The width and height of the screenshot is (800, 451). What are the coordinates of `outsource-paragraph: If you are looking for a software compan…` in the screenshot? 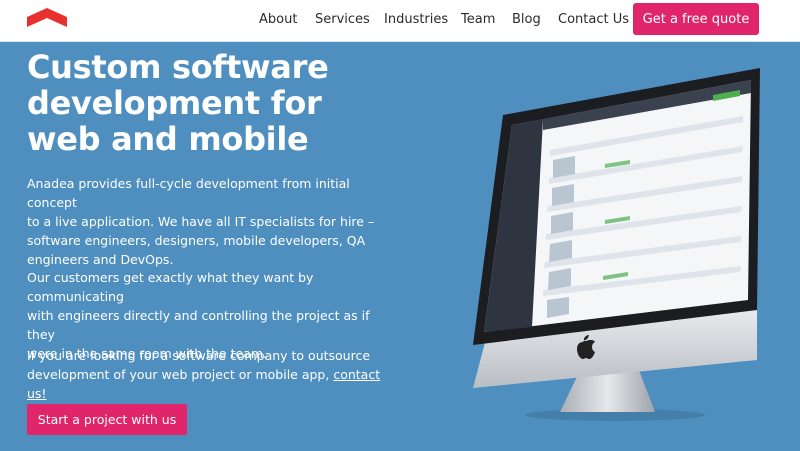 It's located at (212, 374).